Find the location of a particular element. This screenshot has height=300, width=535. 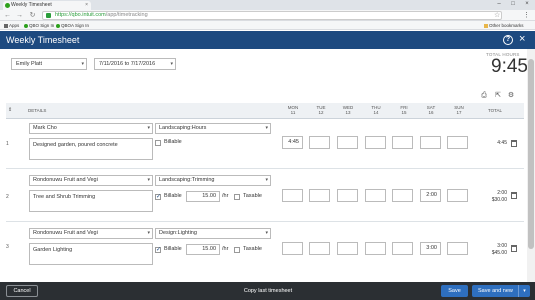

day-header-thu: THU 14 is located at coordinates (376, 110).